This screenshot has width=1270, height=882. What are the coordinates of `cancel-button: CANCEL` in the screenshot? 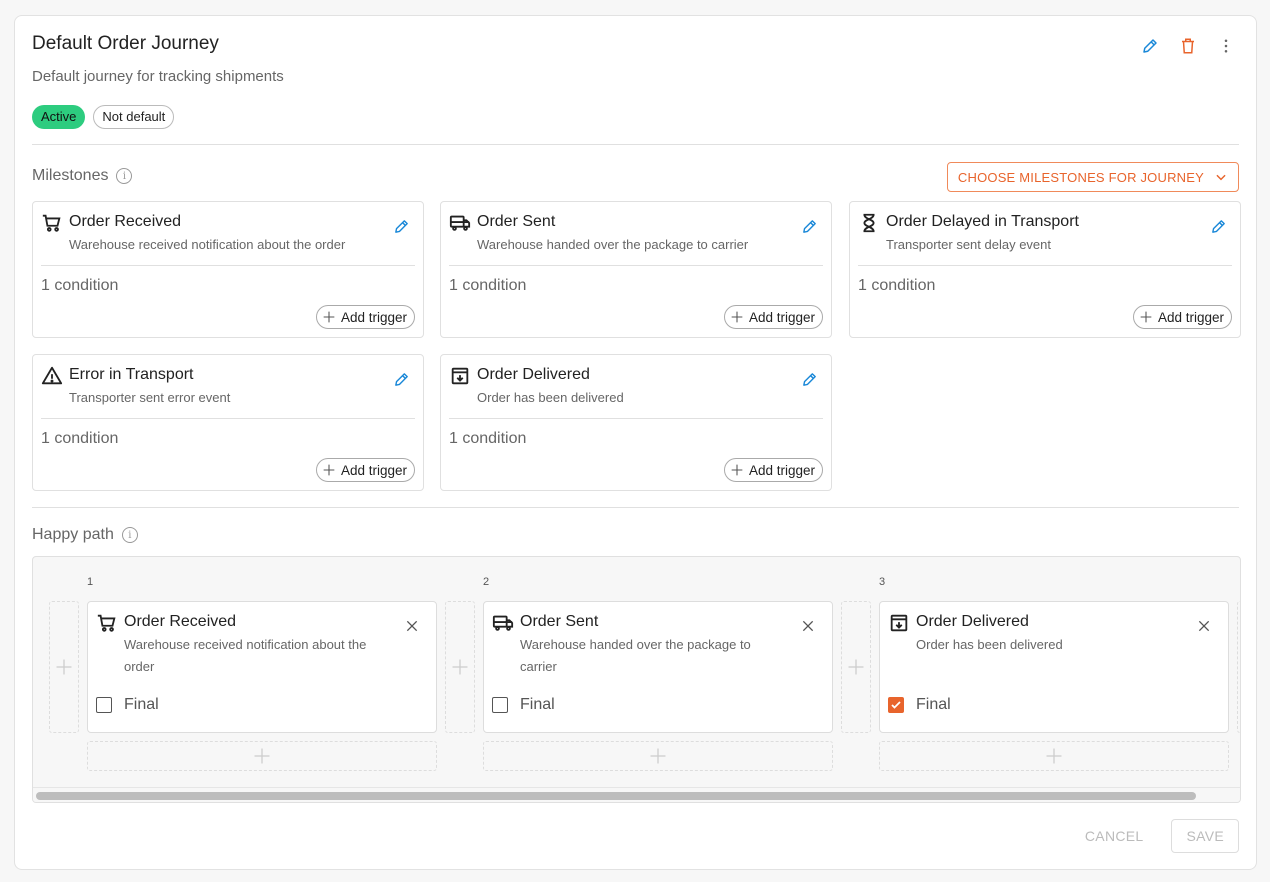 It's located at (1114, 836).